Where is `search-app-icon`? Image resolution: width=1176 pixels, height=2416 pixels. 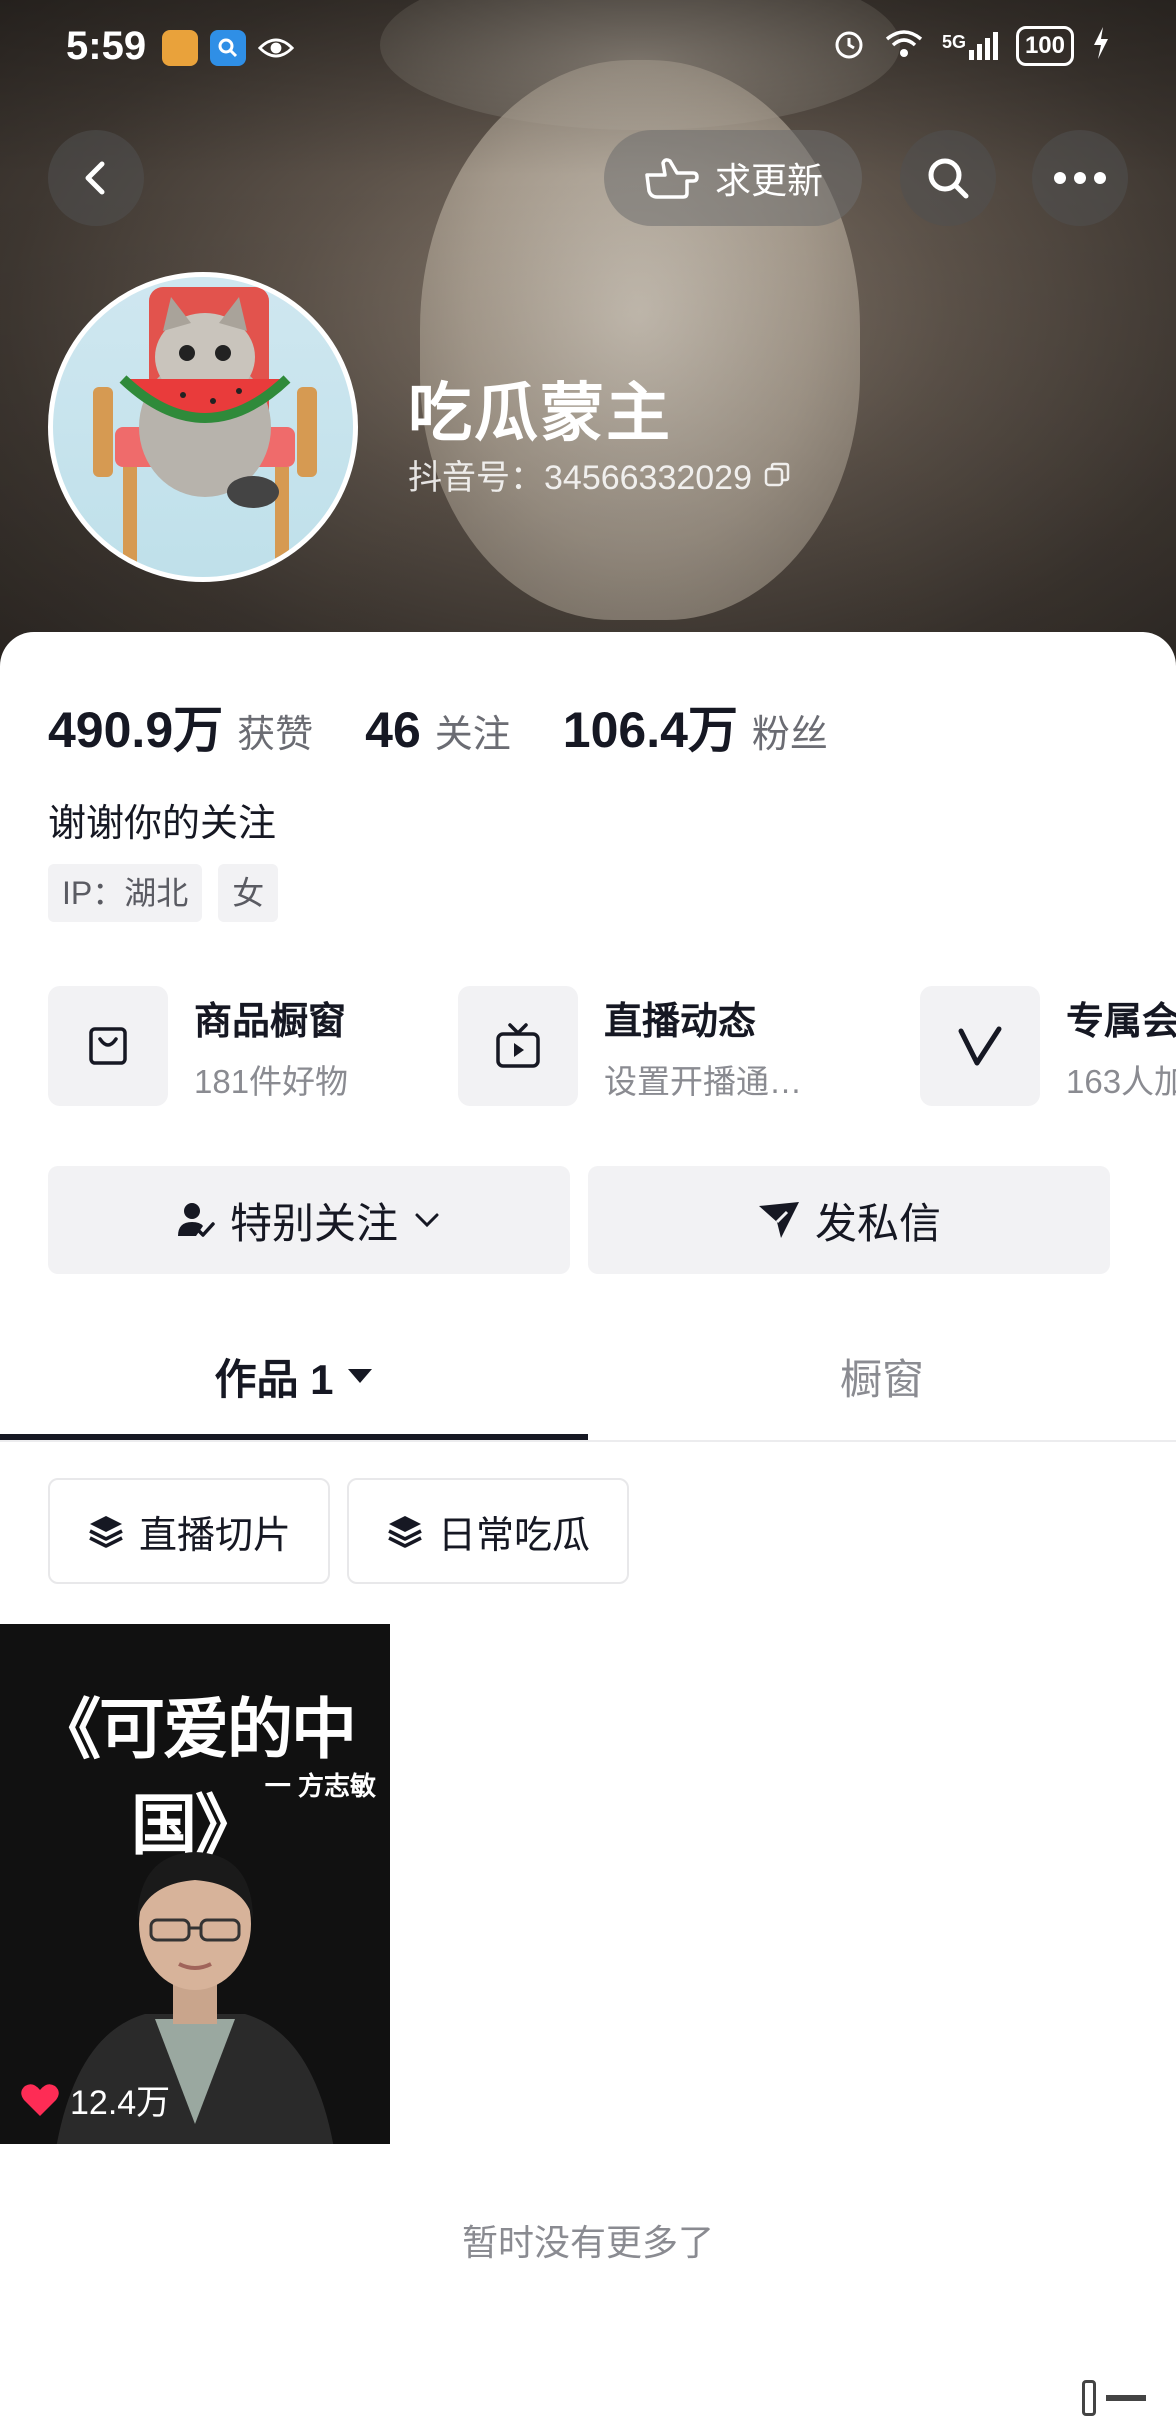
search-app-icon is located at coordinates (228, 48).